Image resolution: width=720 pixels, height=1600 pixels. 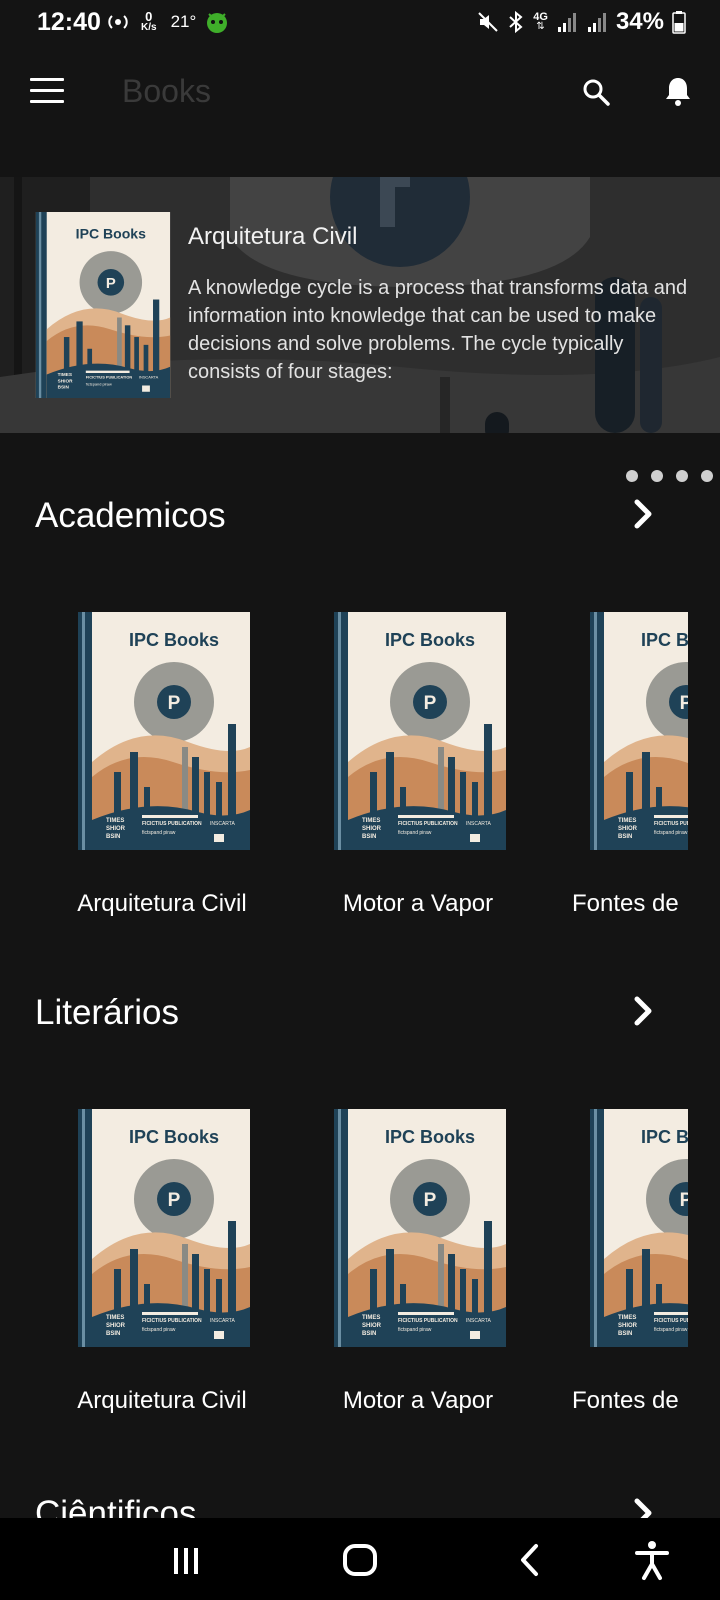 What do you see at coordinates (273, 236) in the screenshot?
I see `hero-title: Arquitetura Civil` at bounding box center [273, 236].